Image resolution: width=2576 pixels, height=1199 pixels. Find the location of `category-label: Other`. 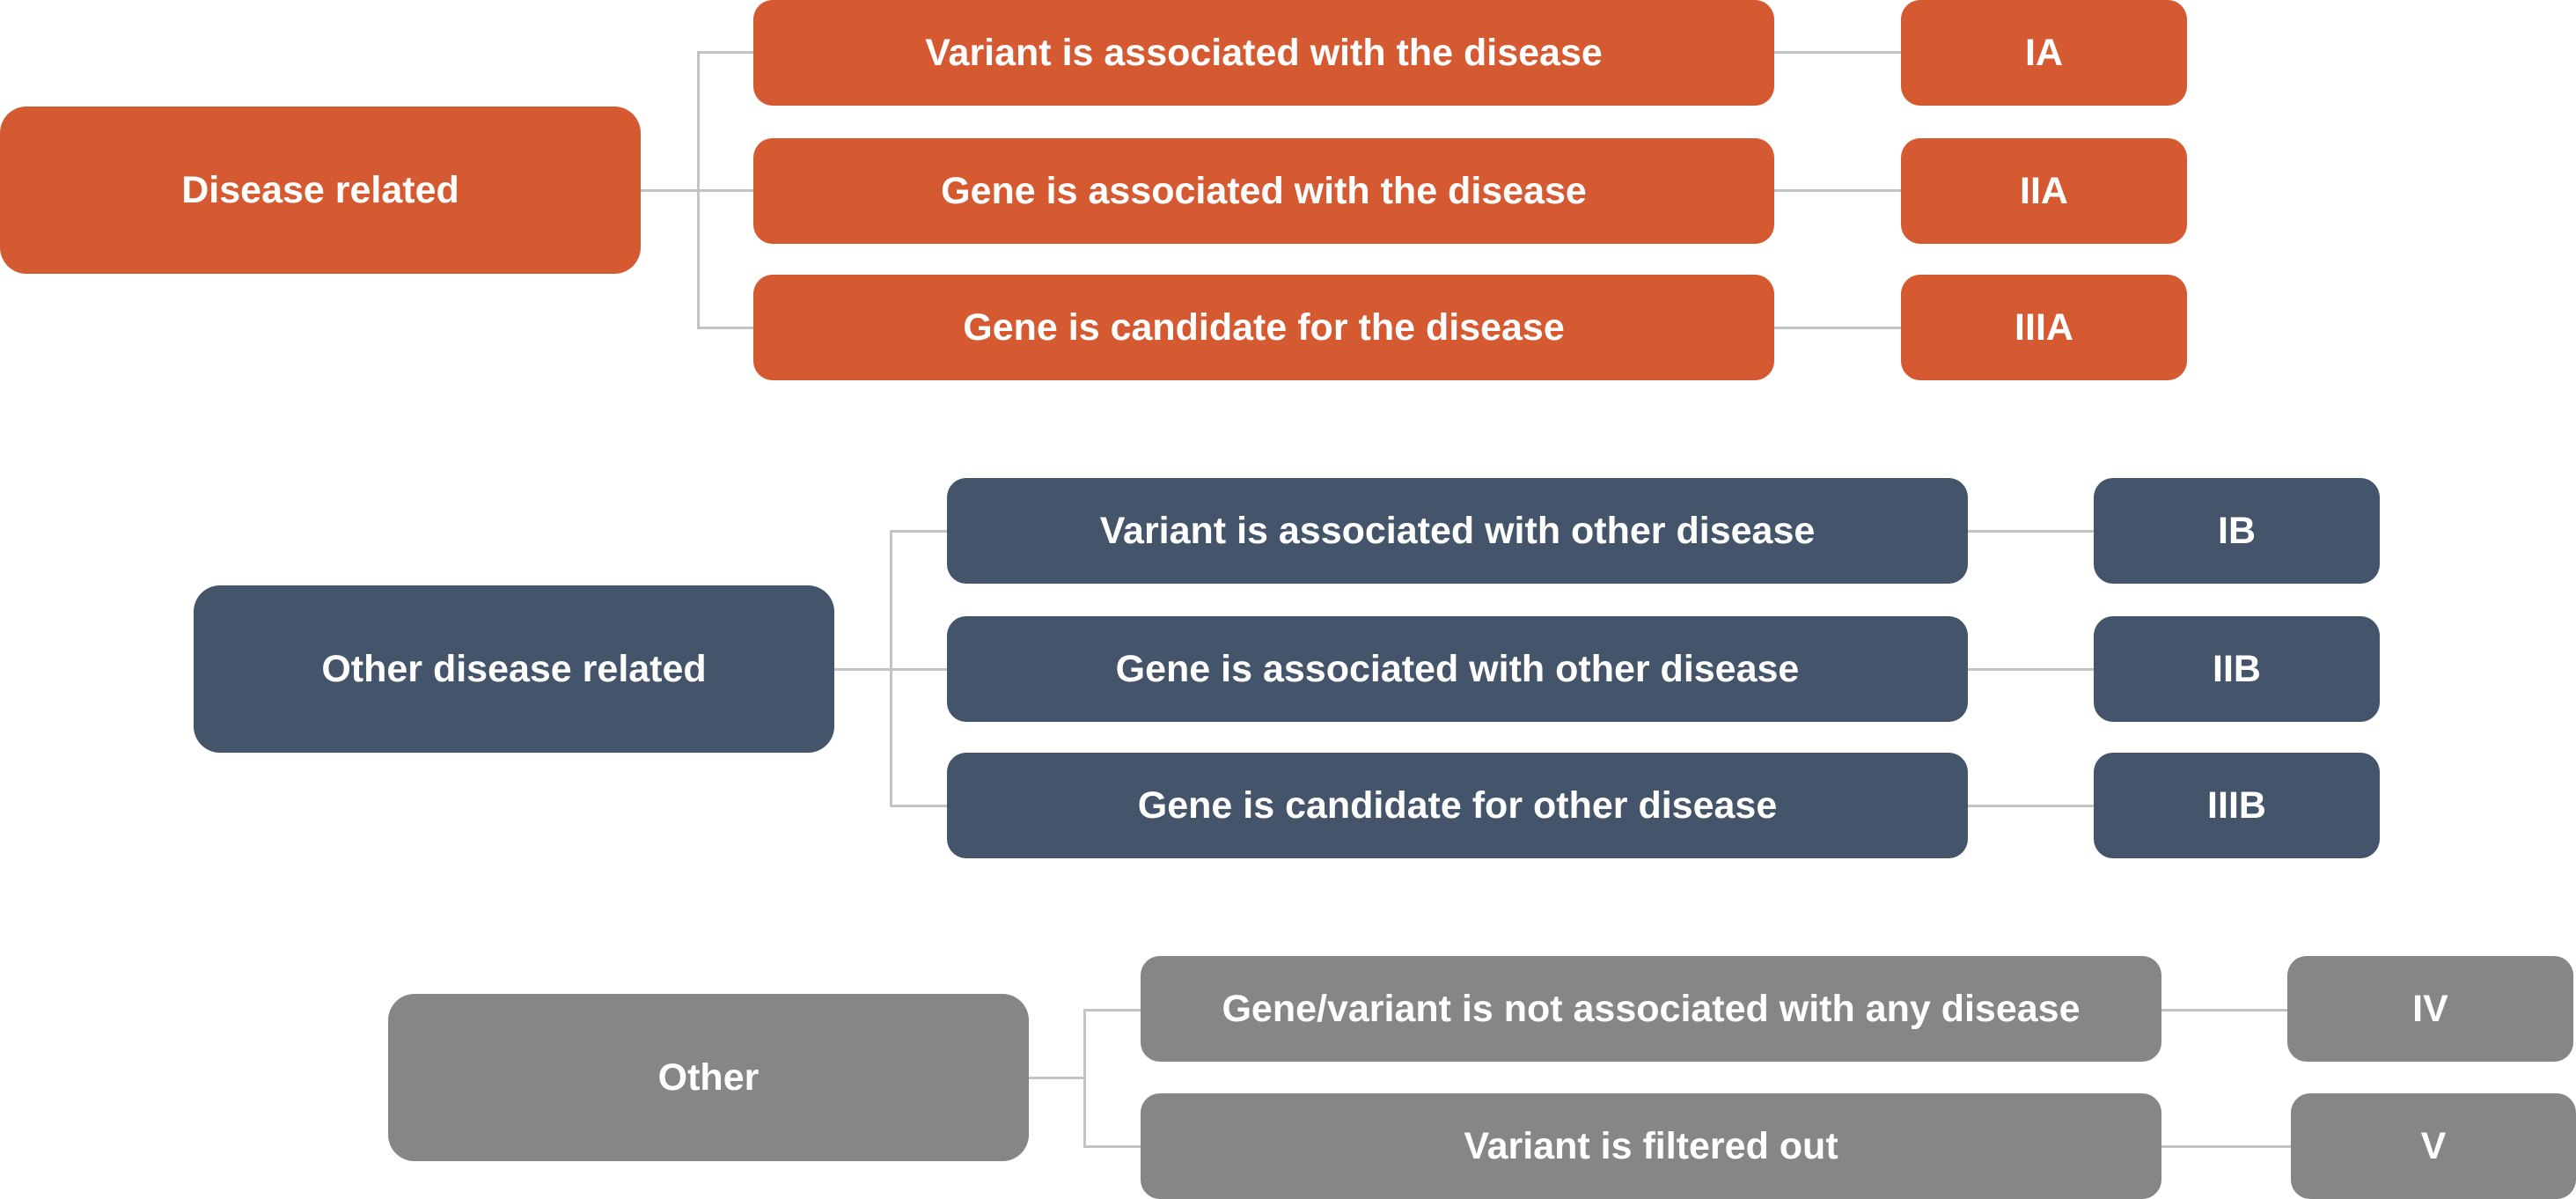

category-label: Other is located at coordinates (708, 1077).